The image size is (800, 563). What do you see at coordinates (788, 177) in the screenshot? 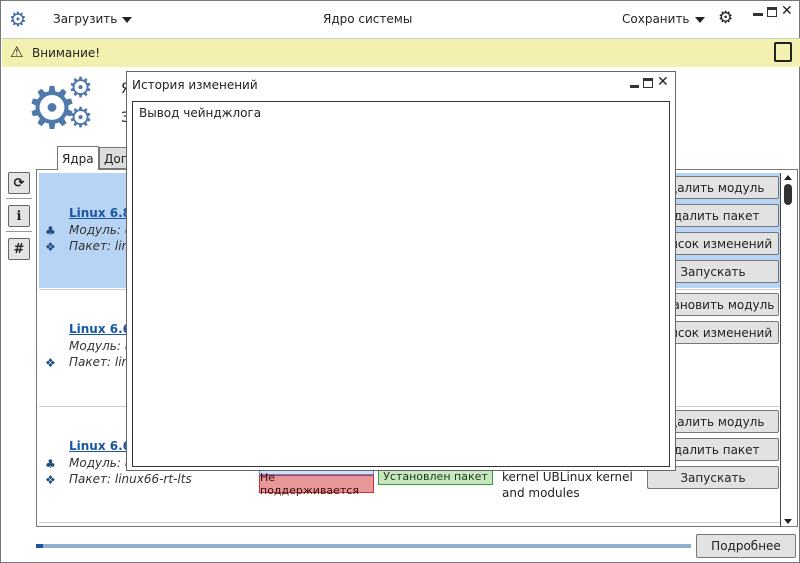
I see `scroll-up-icon` at bounding box center [788, 177].